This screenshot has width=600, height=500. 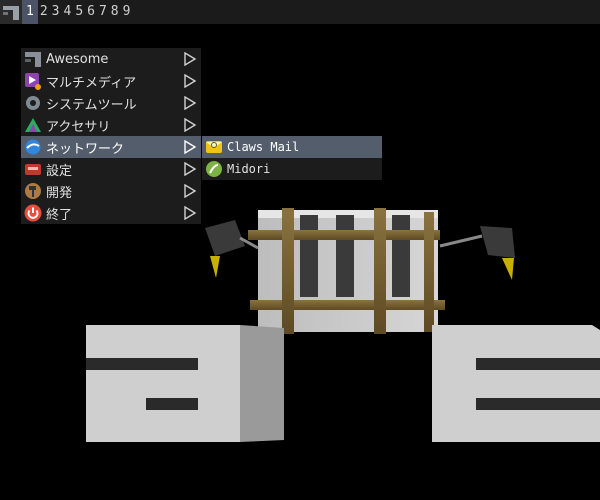 I want to click on menu-item-label: マルチメディア, so click(x=91, y=83).